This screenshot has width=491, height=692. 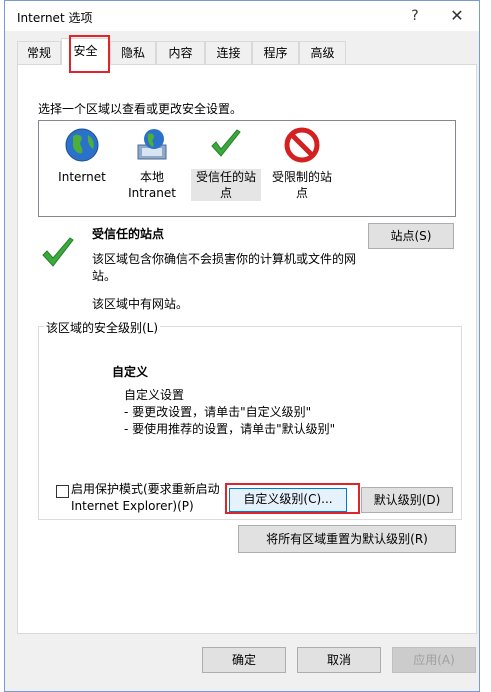 I want to click on zone-intranet: 本地 Intranet, so click(x=152, y=164).